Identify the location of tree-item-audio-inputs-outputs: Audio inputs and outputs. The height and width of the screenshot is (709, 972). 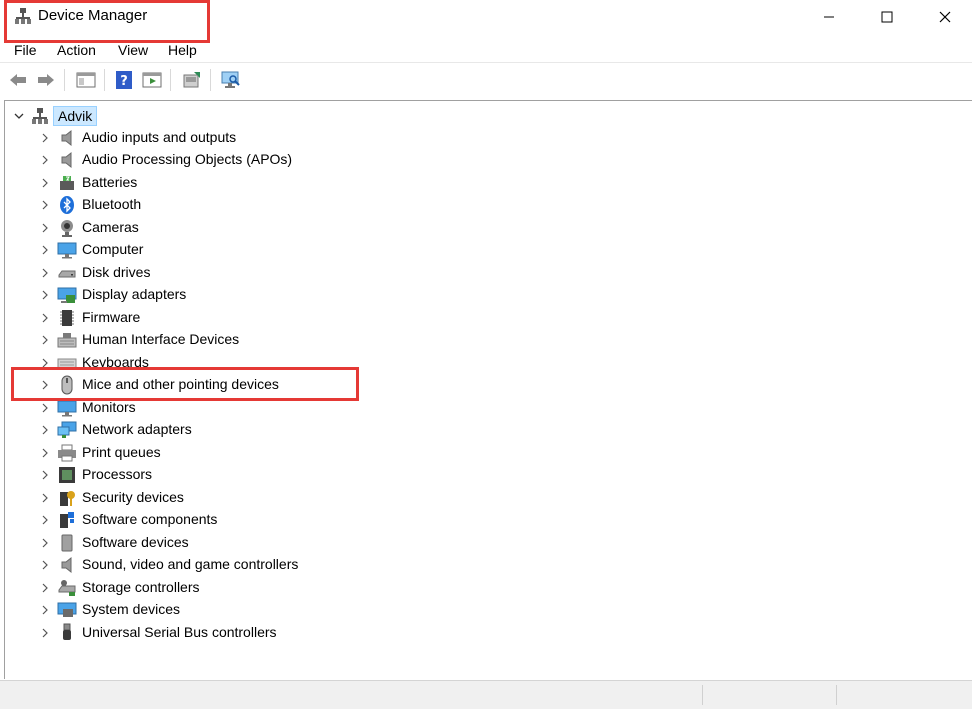
(265, 138).